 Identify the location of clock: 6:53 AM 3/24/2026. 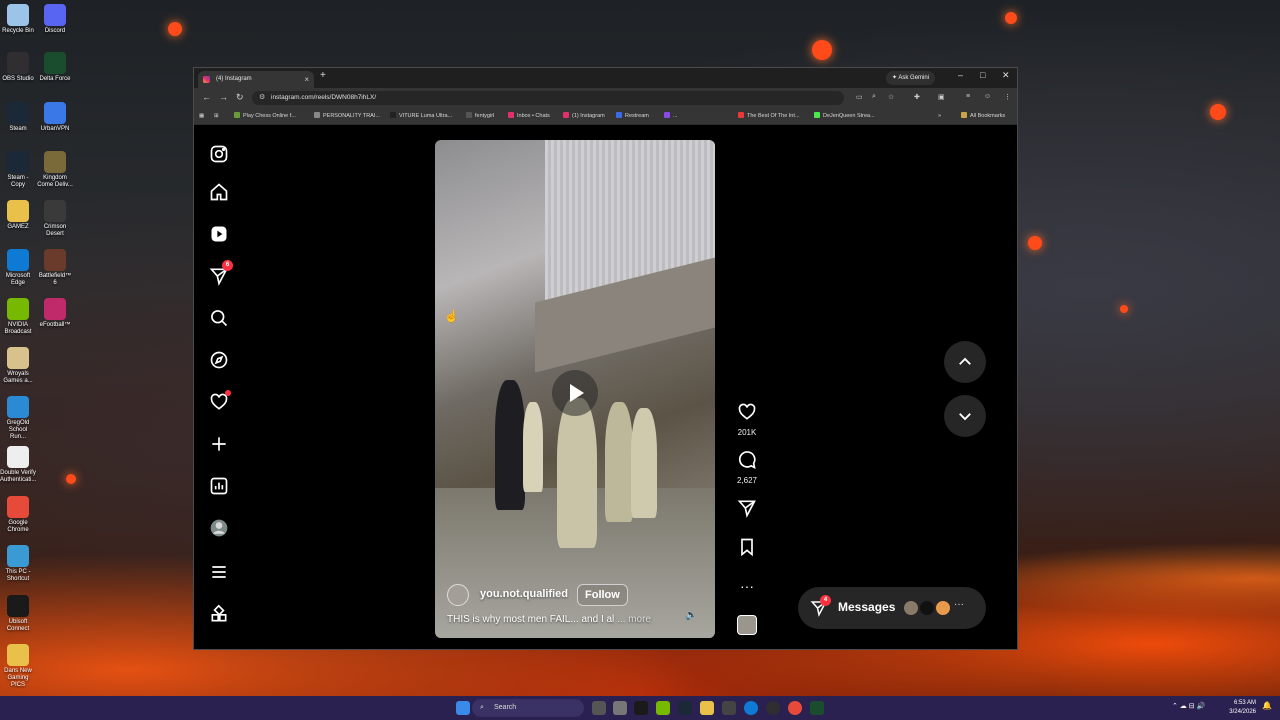
(1242, 708).